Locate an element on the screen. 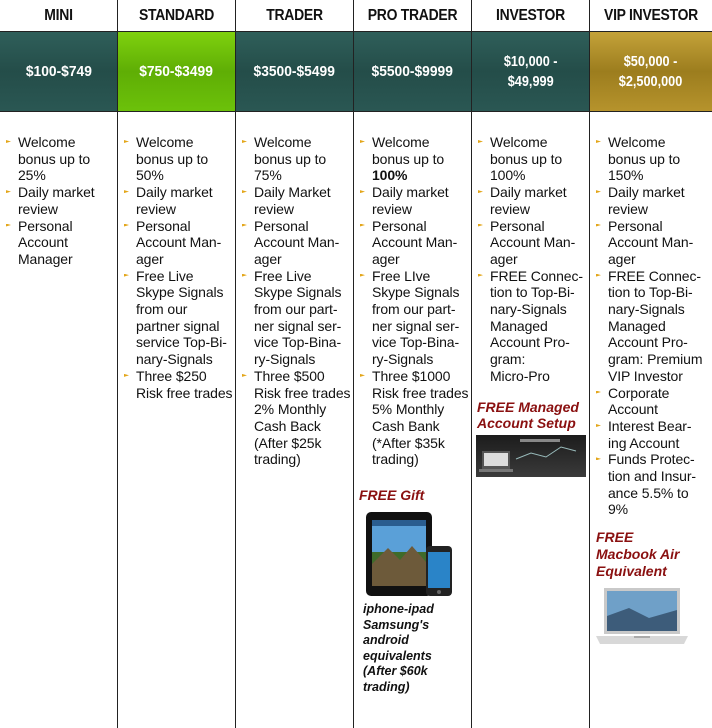 Image resolution: width=712 pixels, height=728 pixels. laptop-icon is located at coordinates (642, 616).